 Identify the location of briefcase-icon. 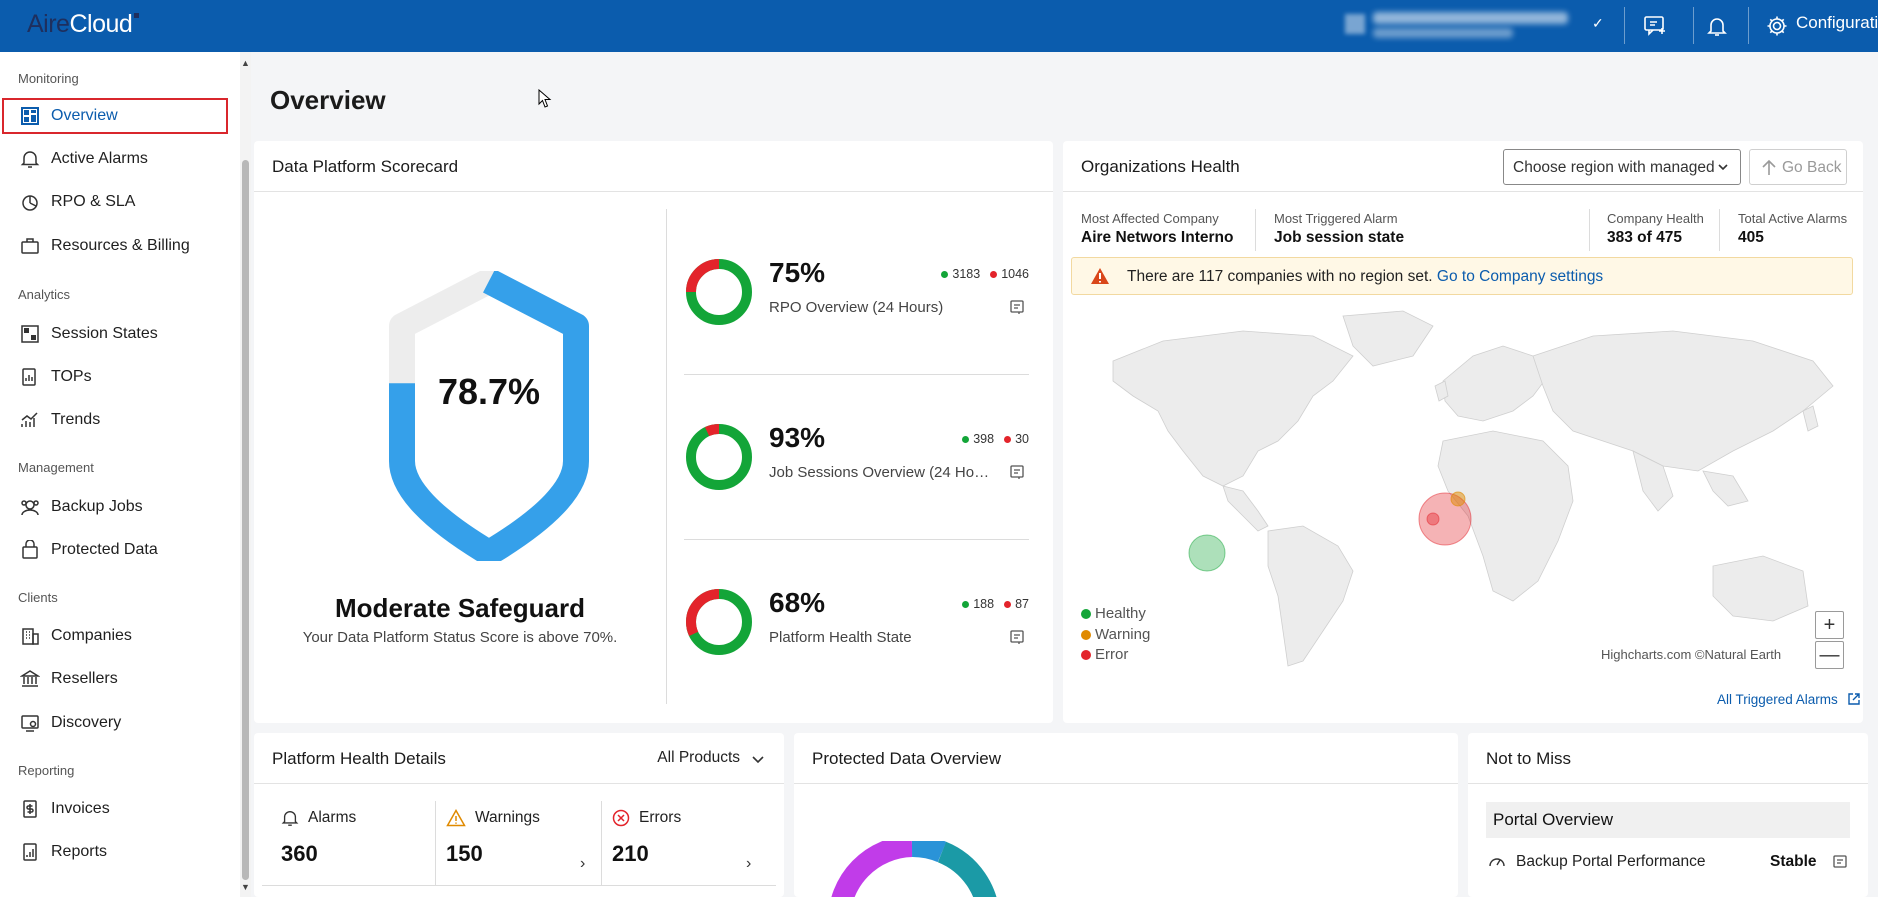
(30, 246).